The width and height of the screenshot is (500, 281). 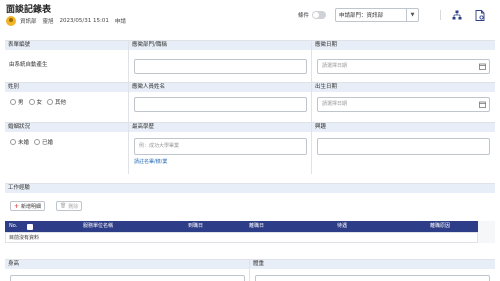 I want to click on height-cell: 身高, so click(x=127, y=270).